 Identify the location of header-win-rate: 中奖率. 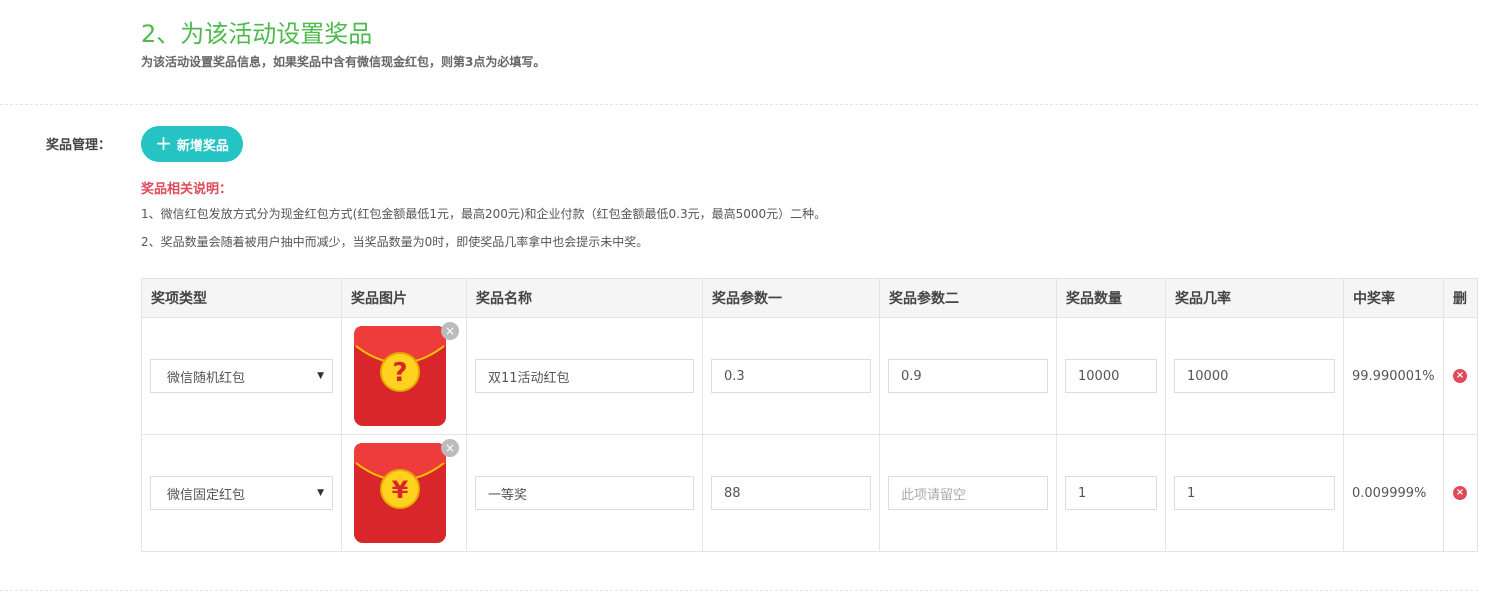
(1393, 298).